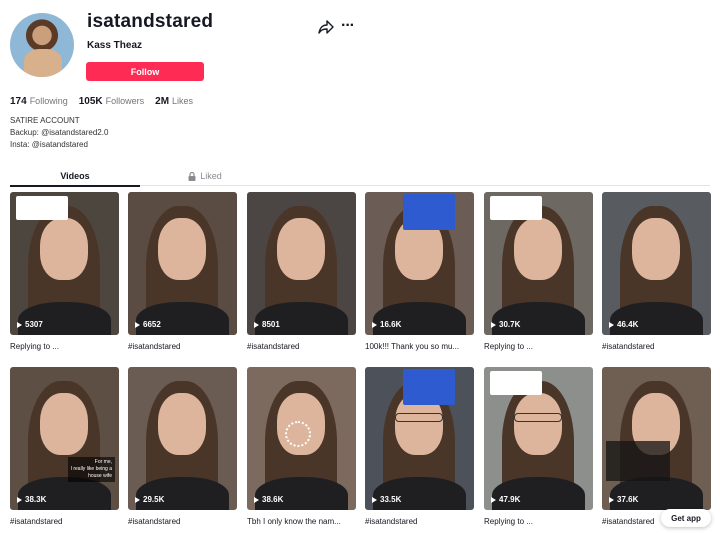 The width and height of the screenshot is (720, 533). Describe the element at coordinates (348, 26) in the screenshot. I see `more-options-icon: ···` at that location.